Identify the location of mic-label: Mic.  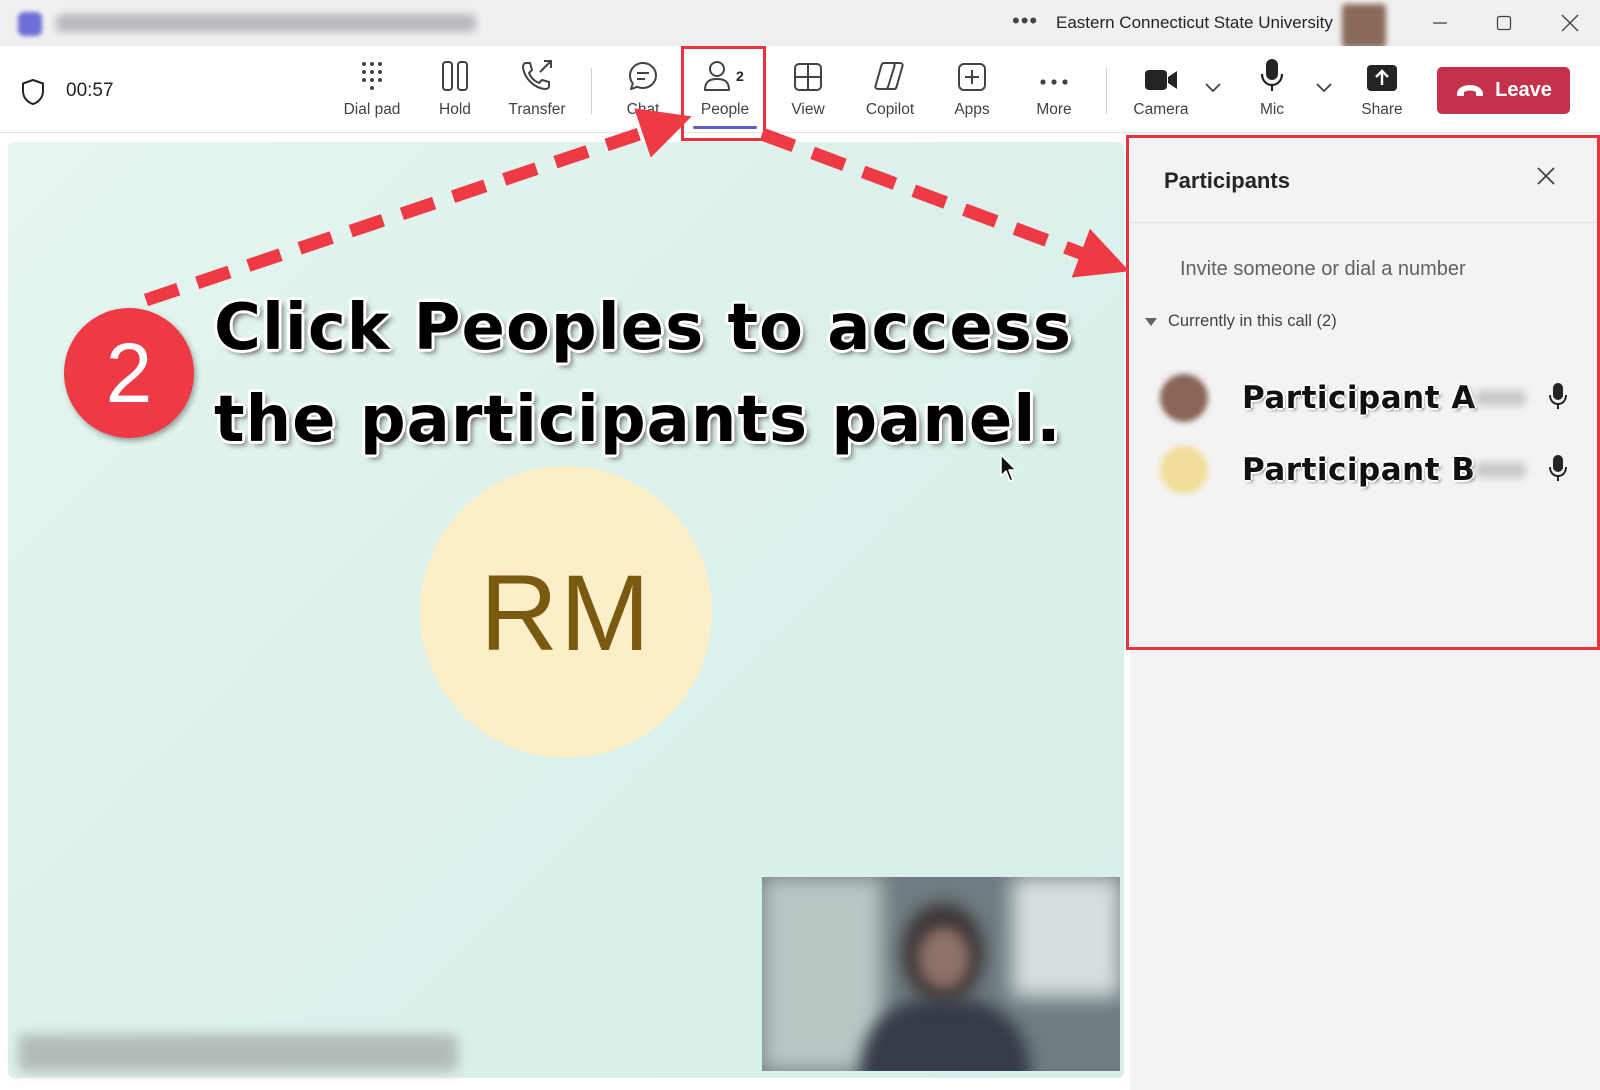
(1272, 109).